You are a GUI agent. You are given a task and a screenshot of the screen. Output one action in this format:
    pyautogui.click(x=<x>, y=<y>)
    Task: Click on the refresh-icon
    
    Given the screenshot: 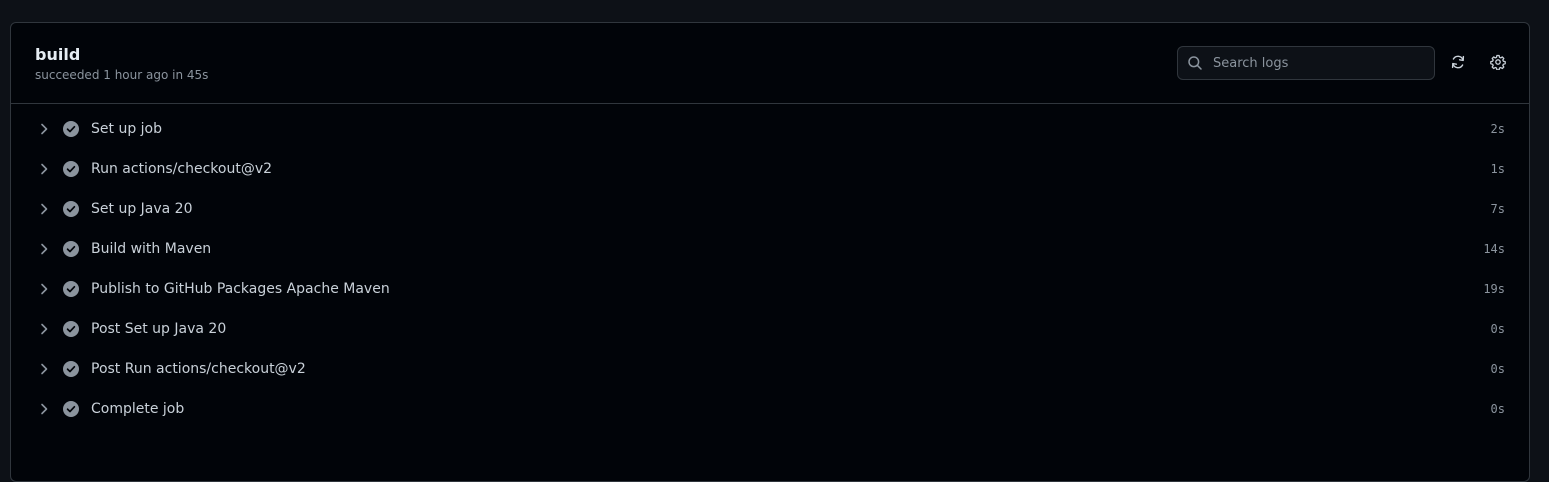 What is the action you would take?
    pyautogui.click(x=1458, y=64)
    